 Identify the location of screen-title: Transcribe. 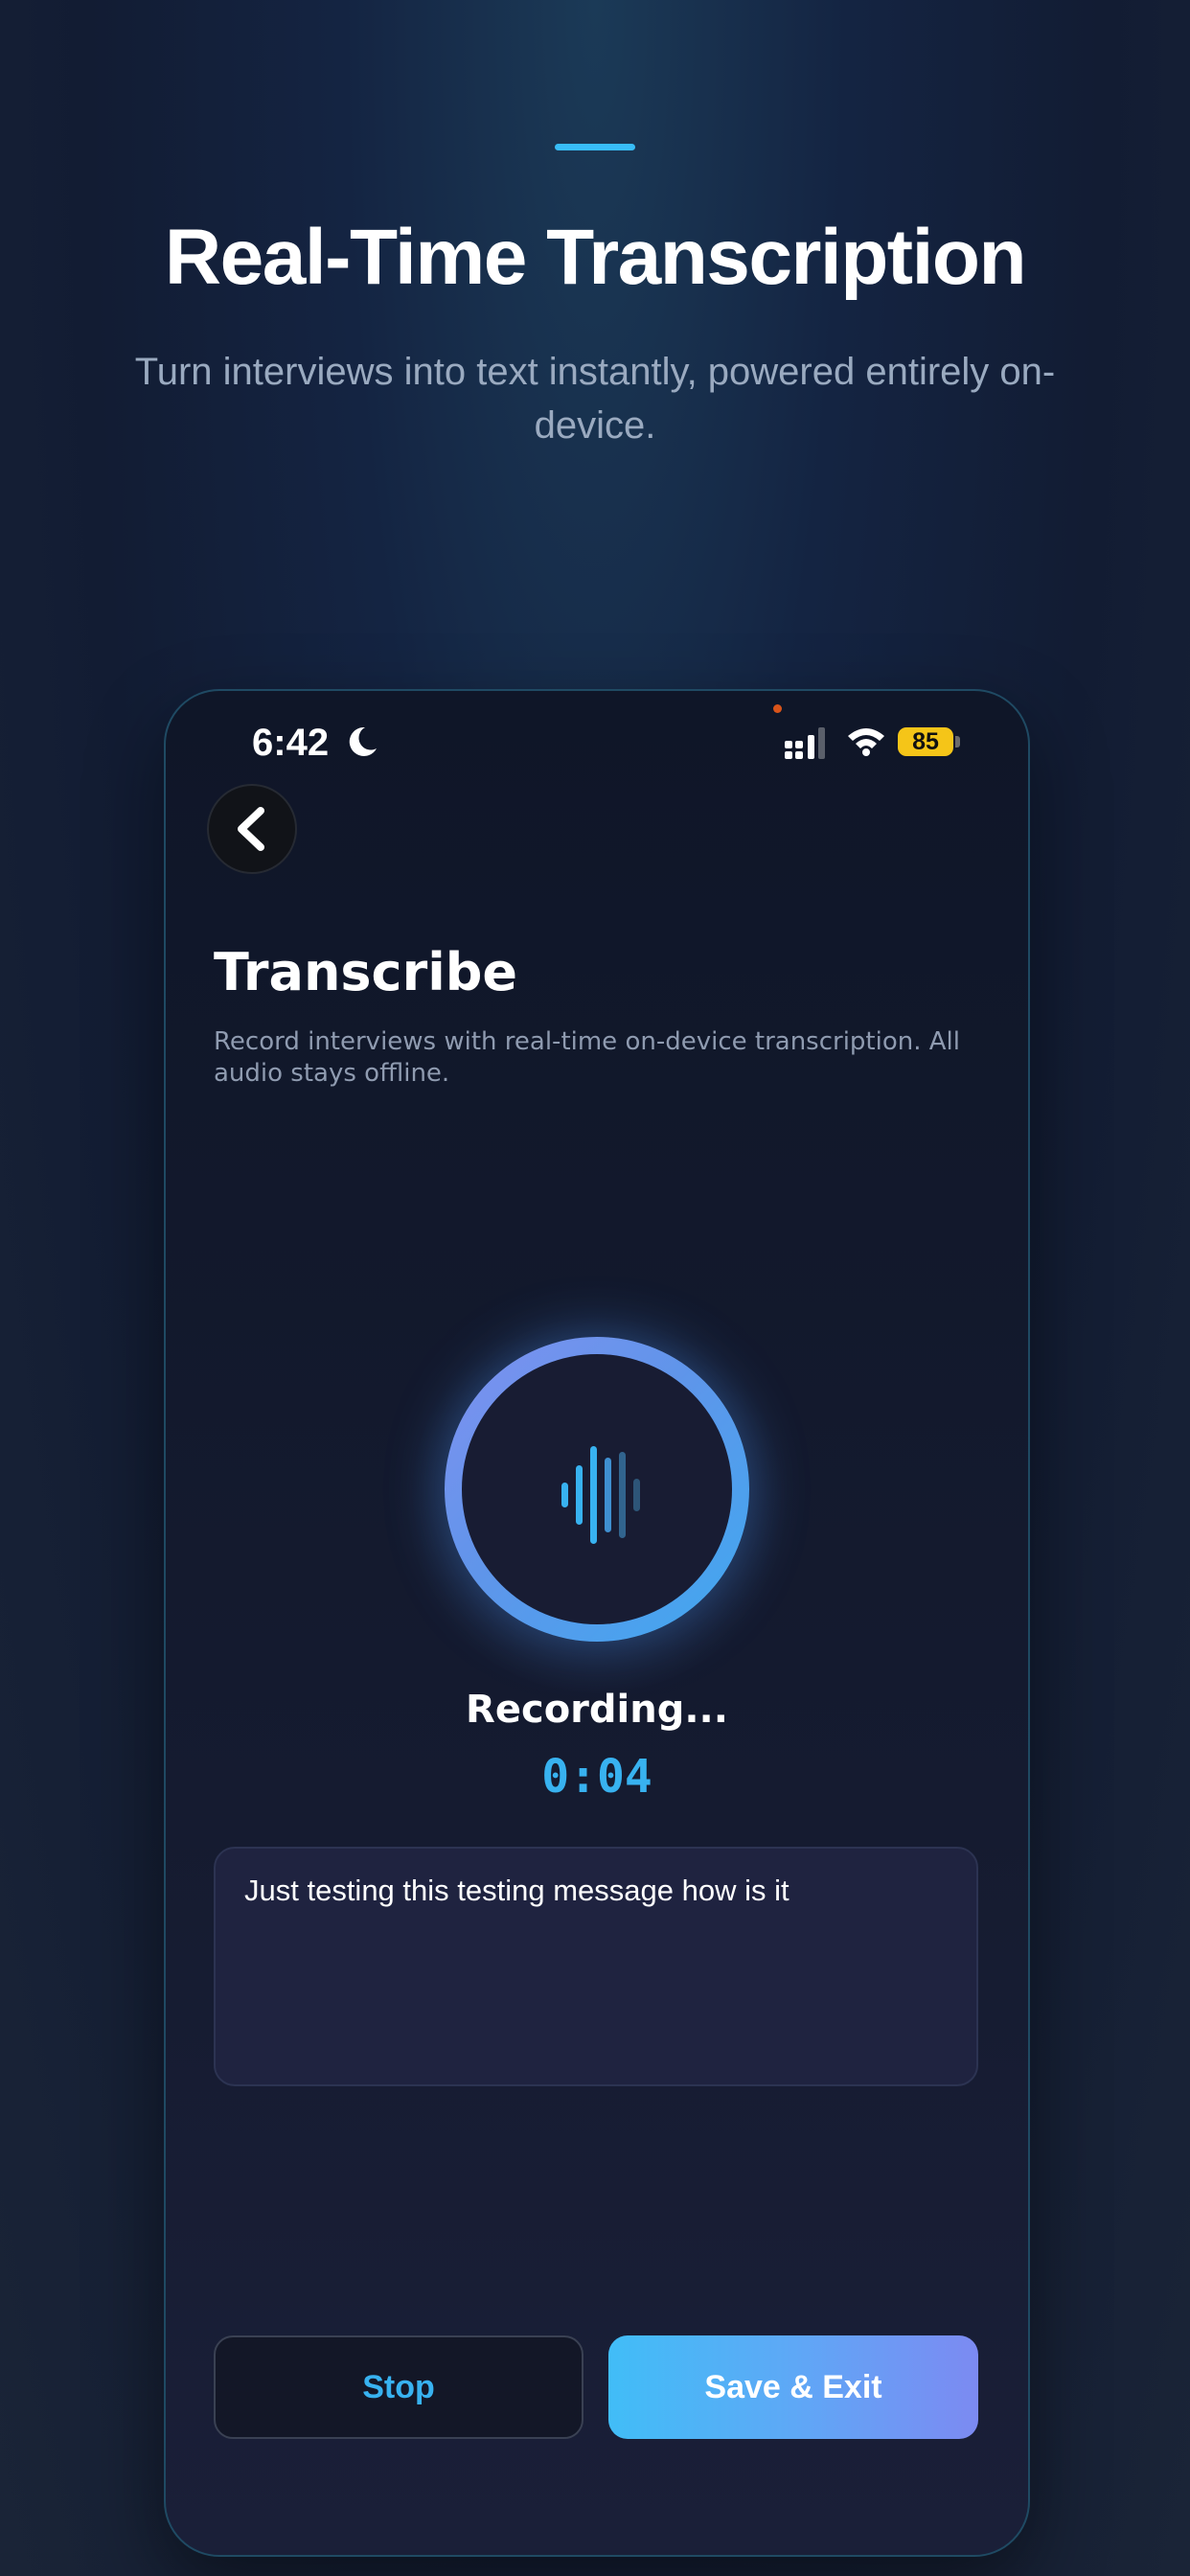
(366, 972).